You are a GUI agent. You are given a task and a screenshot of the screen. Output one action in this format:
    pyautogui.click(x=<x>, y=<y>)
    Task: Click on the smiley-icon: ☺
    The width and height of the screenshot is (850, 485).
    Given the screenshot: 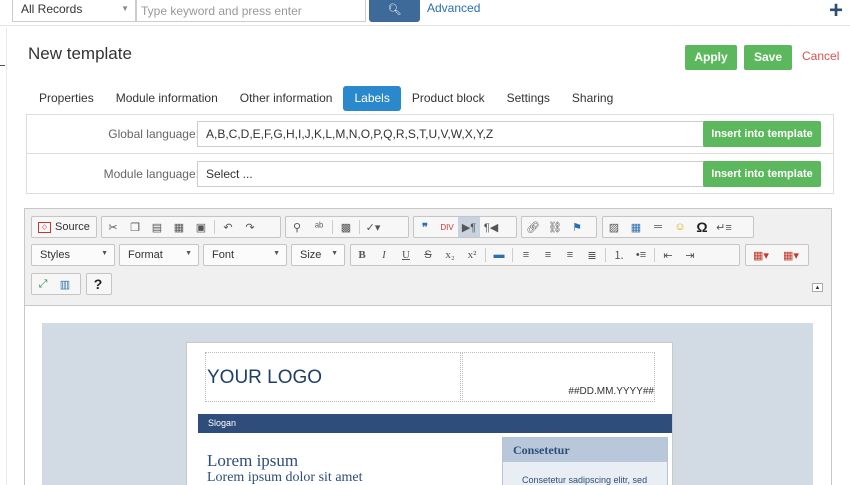 What is the action you would take?
    pyautogui.click(x=680, y=227)
    